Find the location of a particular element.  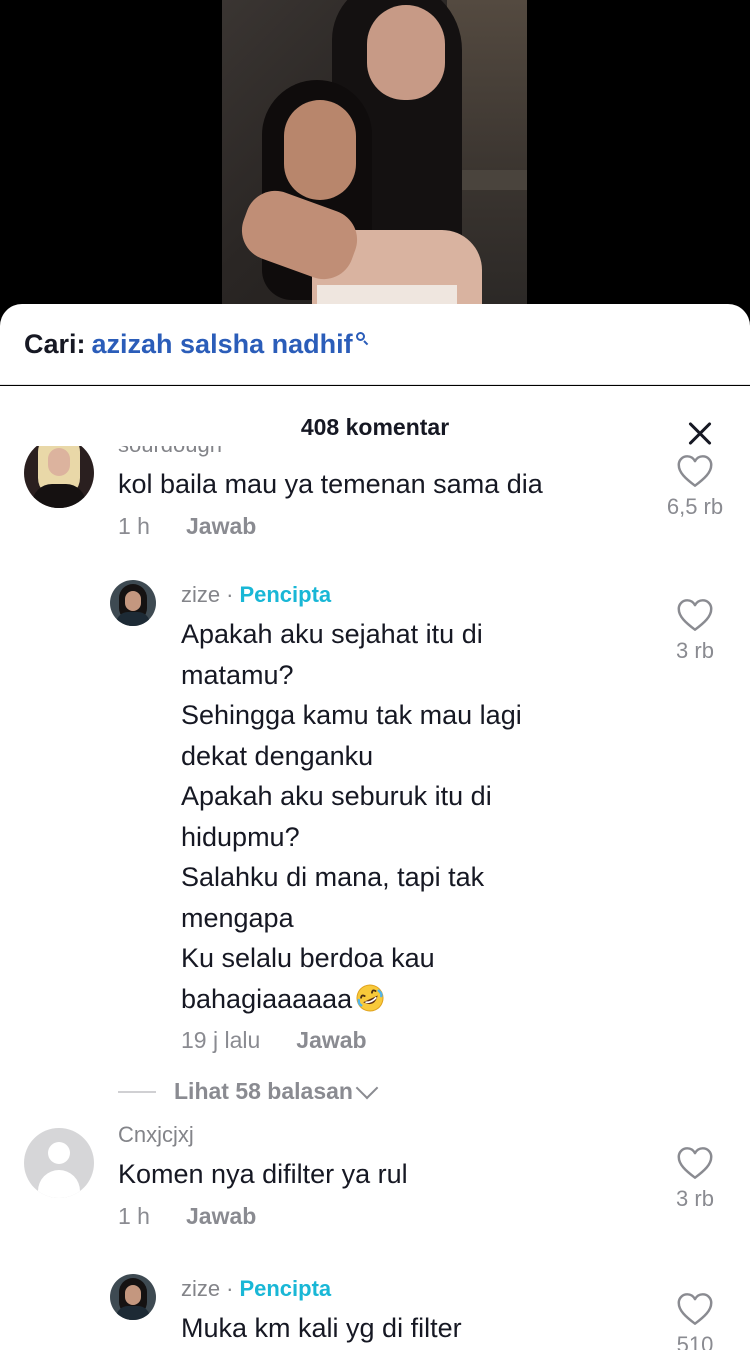

search-icon is located at coordinates (362, 338).